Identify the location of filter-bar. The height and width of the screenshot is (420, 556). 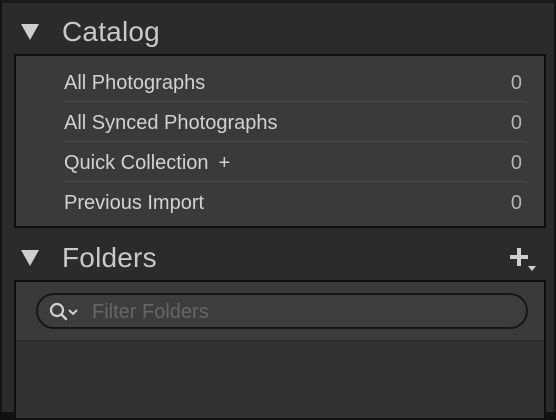
(280, 311).